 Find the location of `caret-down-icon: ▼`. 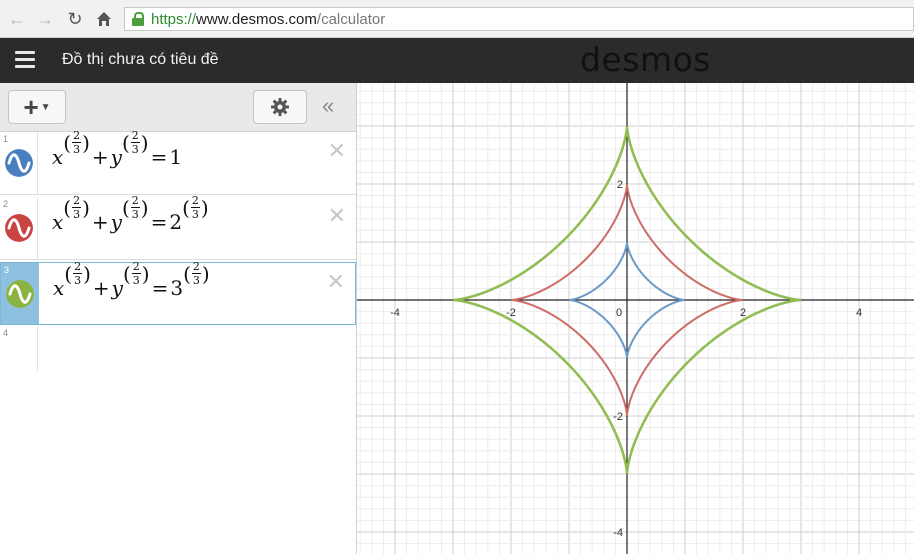

caret-down-icon: ▼ is located at coordinates (45, 107).